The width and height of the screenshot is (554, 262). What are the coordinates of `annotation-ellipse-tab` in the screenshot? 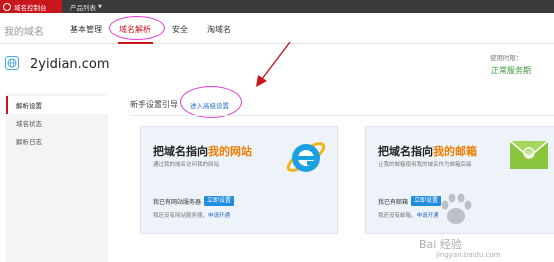 It's located at (137, 28).